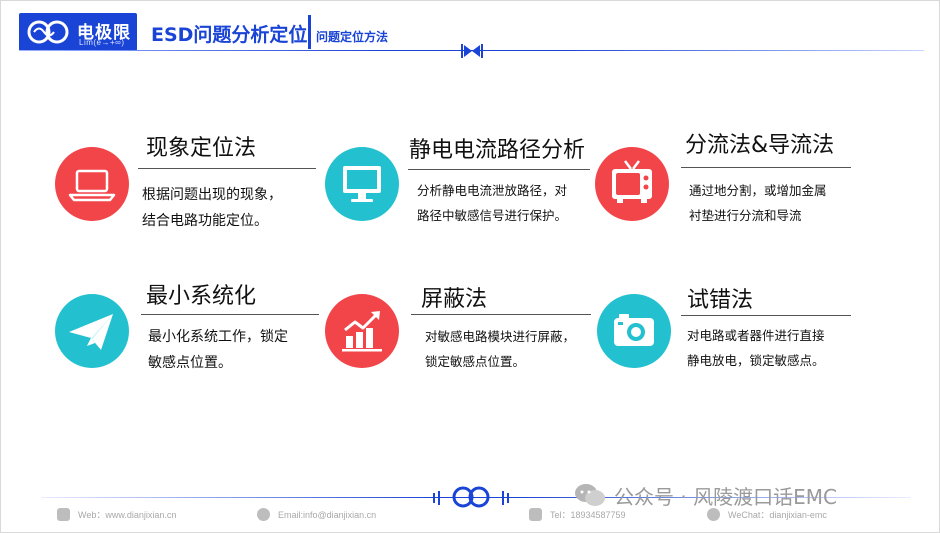 The height and width of the screenshot is (533, 940). Describe the element at coordinates (492, 203) in the screenshot. I see `item-desc-current-path: 分析静电电流泄放路径，对 路径中敏感信号进行保护。` at that location.